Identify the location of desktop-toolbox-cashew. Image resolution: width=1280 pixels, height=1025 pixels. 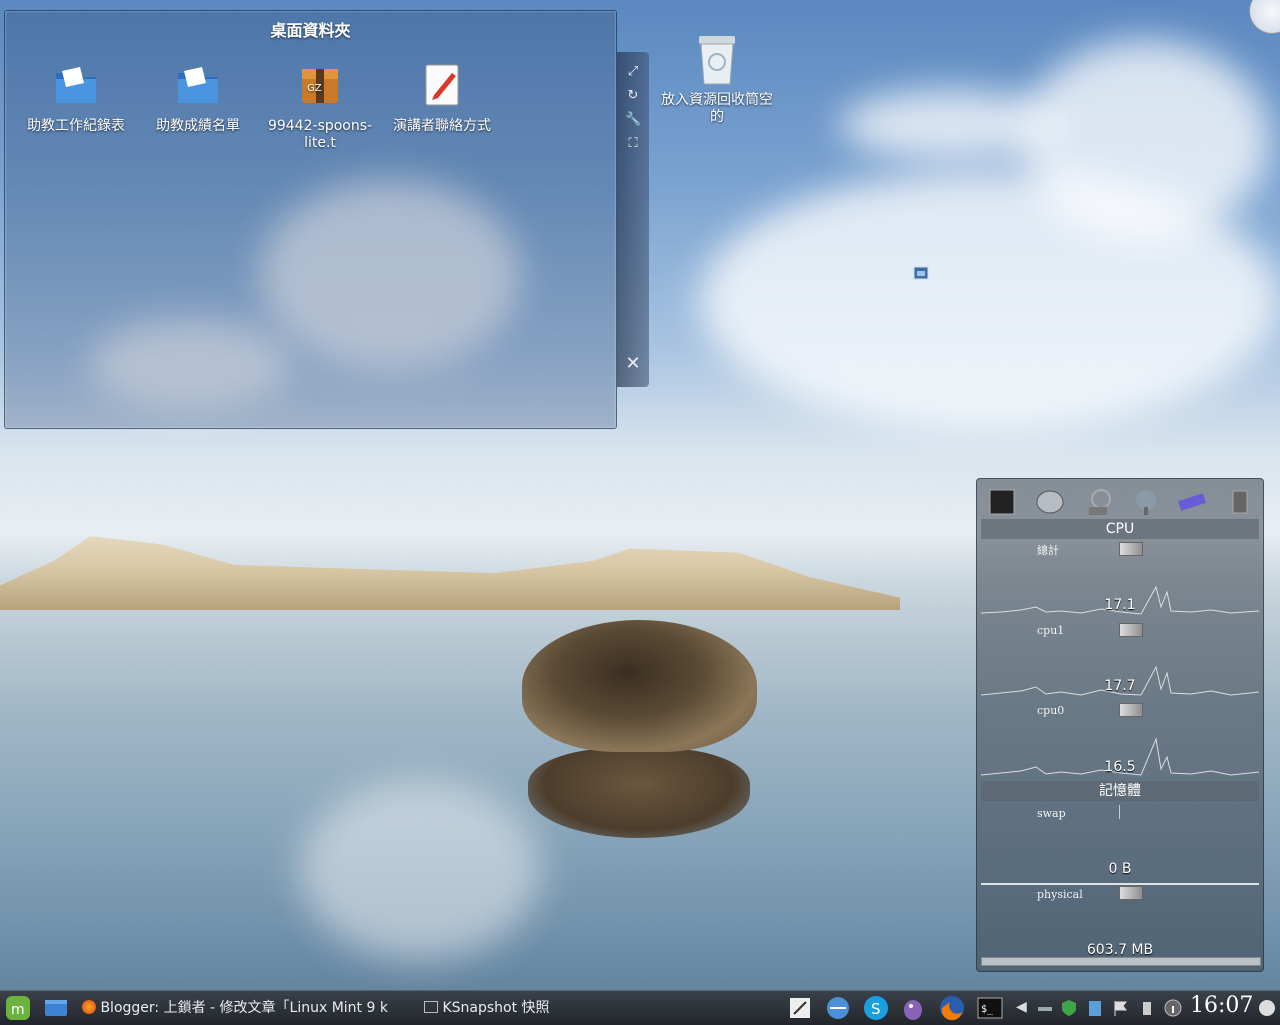
(1264, 17).